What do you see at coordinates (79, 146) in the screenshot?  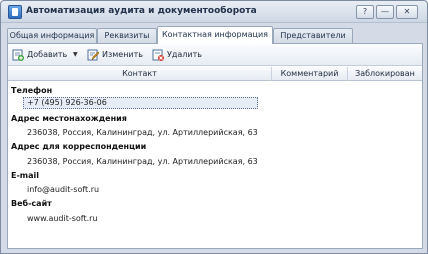 I see `group-mailing-address: Адрес для корреспонденции` at bounding box center [79, 146].